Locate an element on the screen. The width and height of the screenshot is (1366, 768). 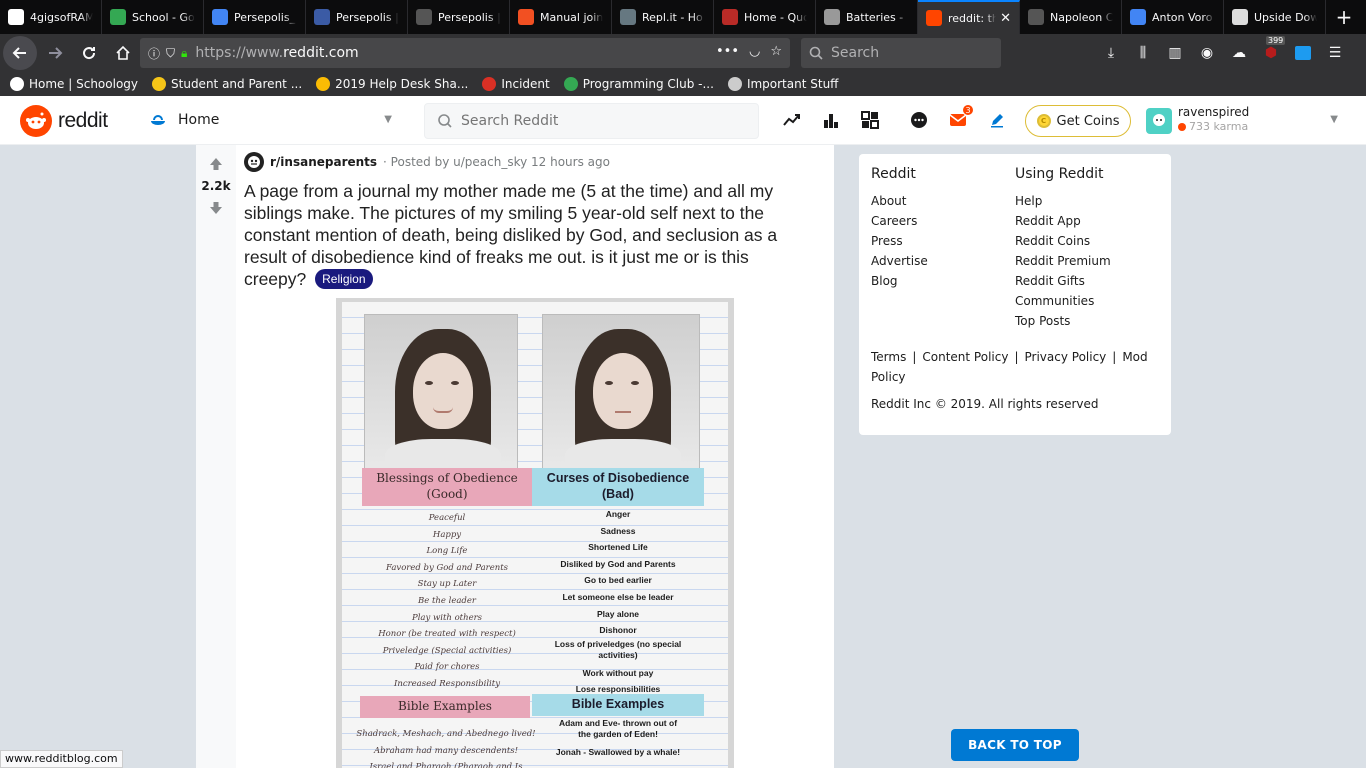
leaderboard-icon is located at coordinates (831, 120).